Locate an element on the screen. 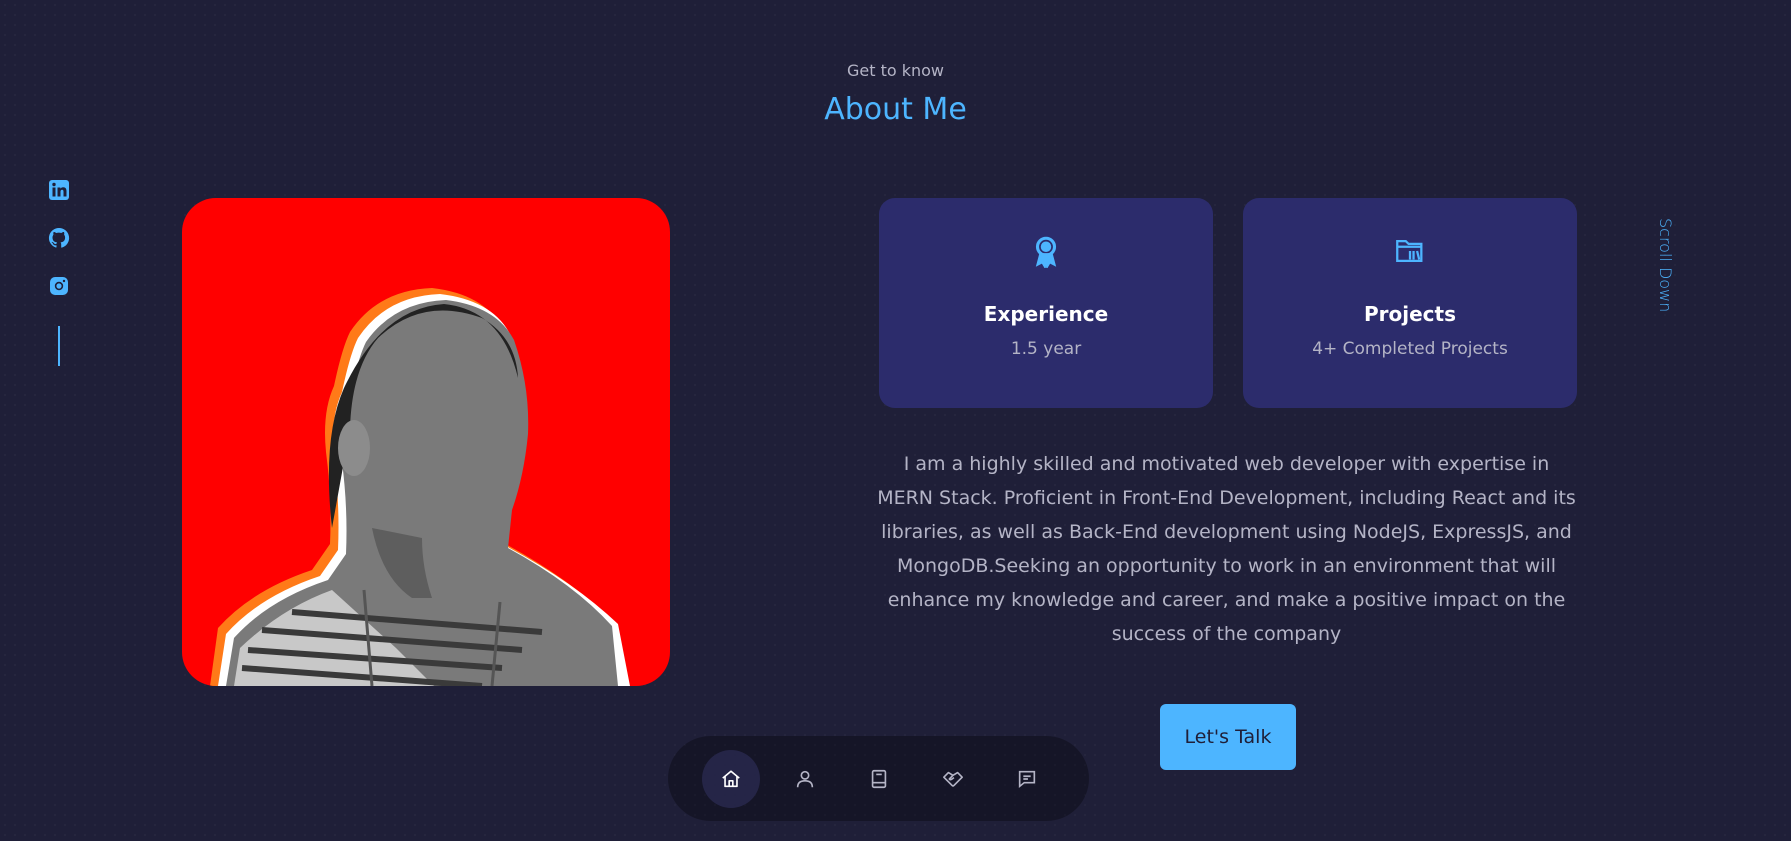 This screenshot has width=1791, height=841. book-icon is located at coordinates (879, 778).